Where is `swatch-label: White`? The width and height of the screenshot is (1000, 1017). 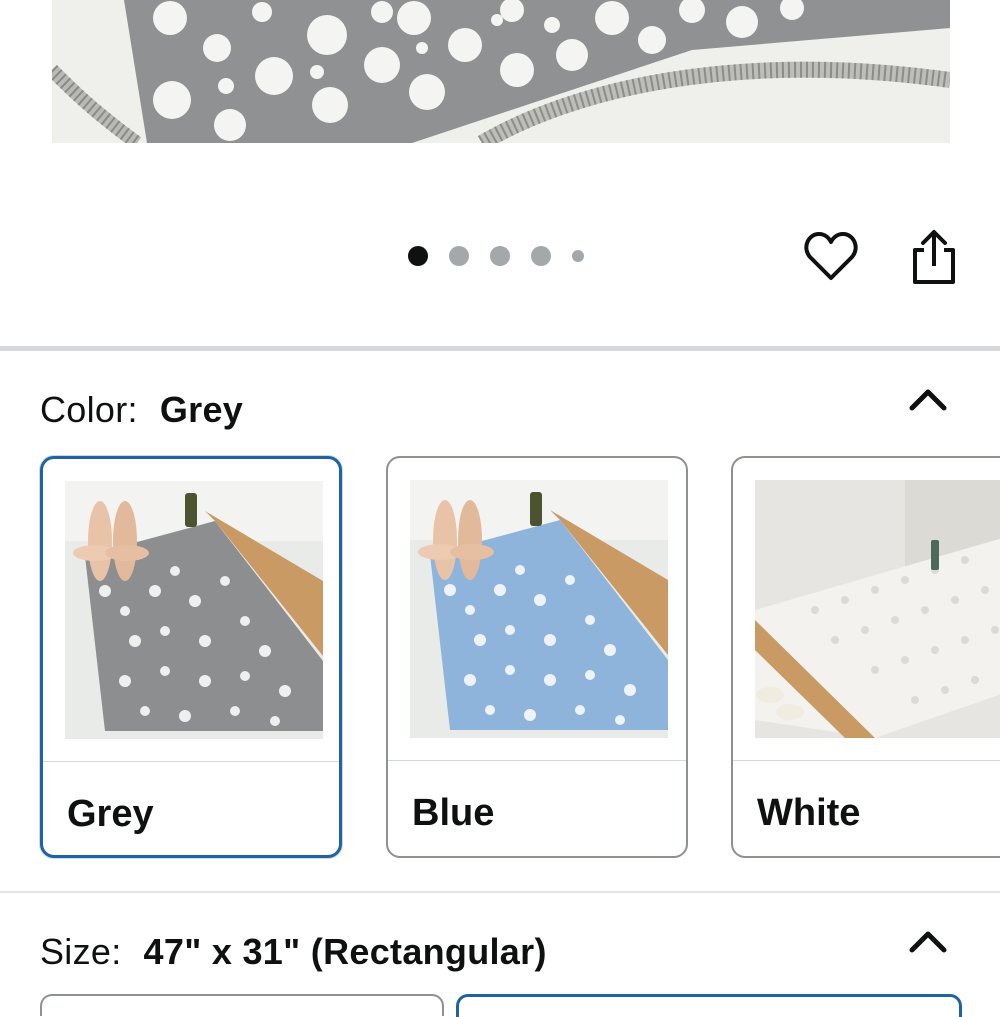 swatch-label: White is located at coordinates (809, 813).